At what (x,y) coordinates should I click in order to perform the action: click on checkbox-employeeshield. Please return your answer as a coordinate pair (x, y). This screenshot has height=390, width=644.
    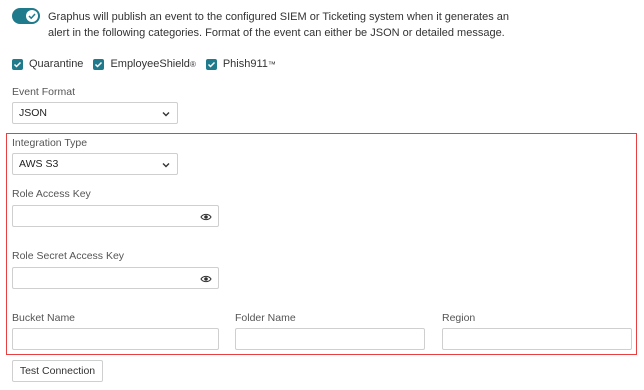
    Looking at the image, I should click on (99, 64).